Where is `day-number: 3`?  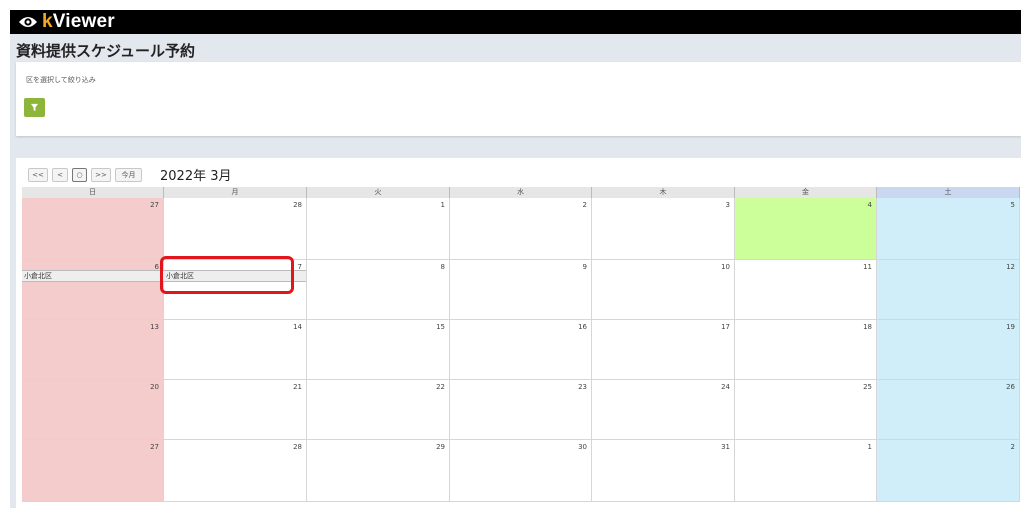 day-number: 3 is located at coordinates (727, 205).